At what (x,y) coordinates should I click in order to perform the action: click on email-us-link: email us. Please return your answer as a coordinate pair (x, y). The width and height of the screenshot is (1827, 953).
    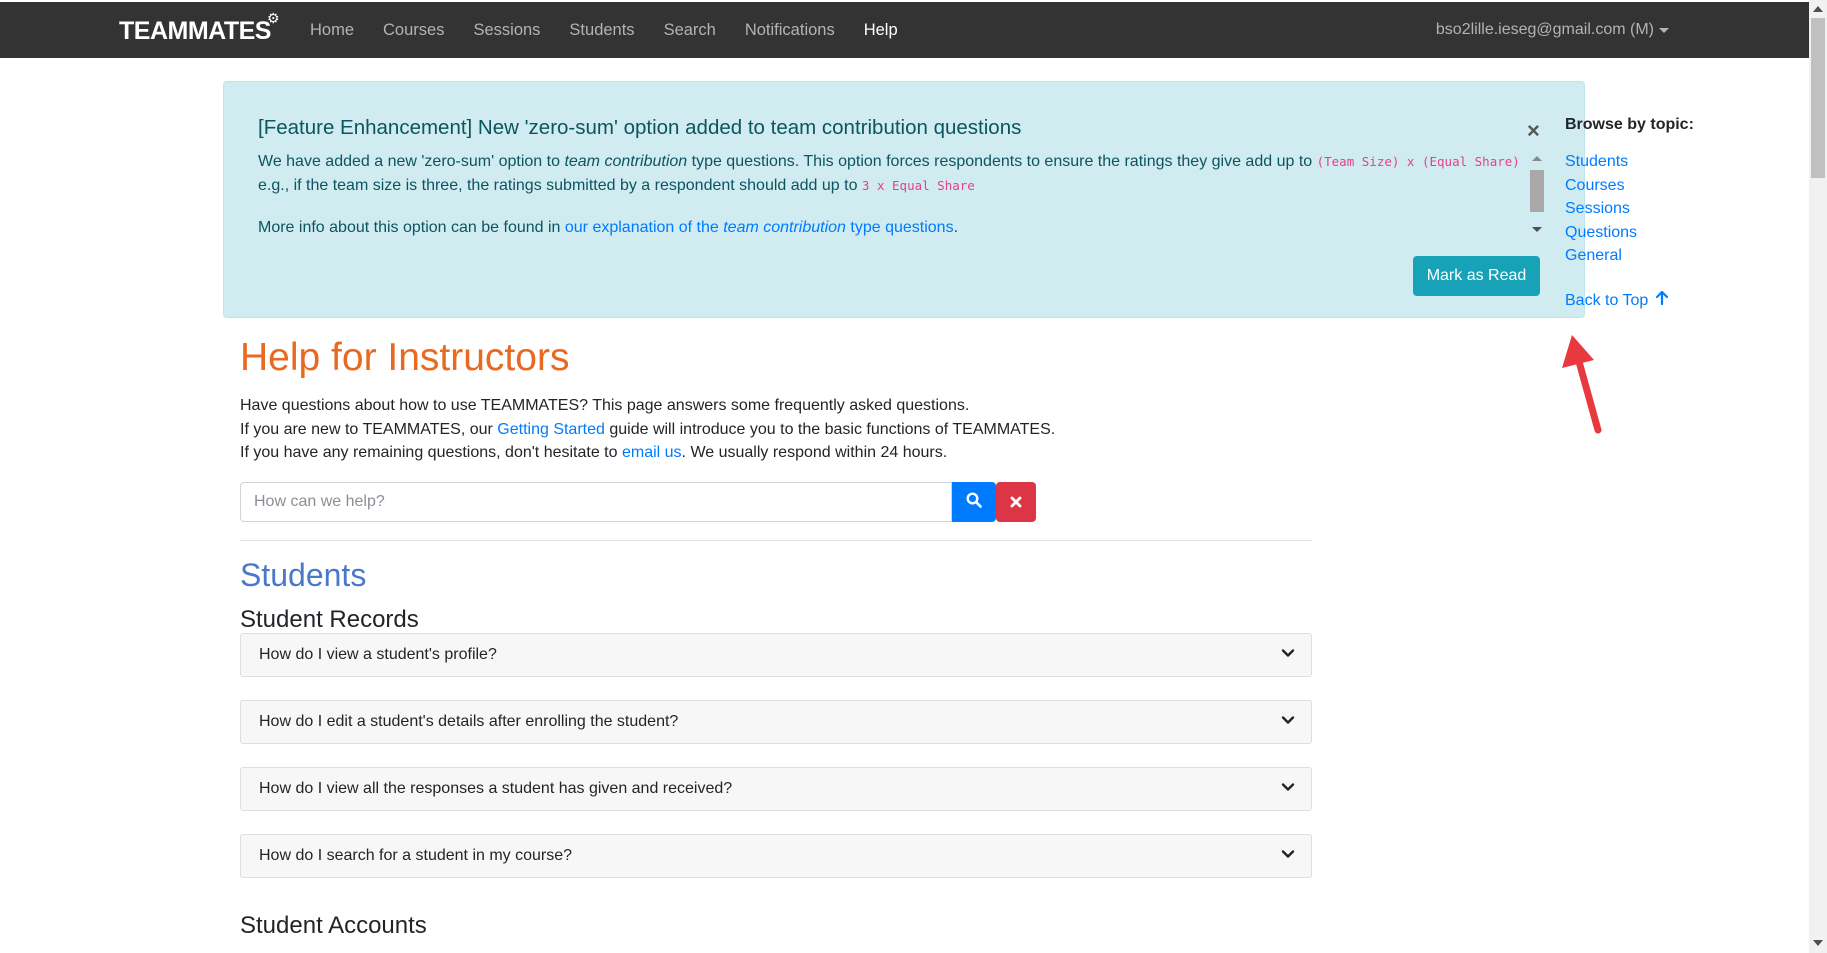
    Looking at the image, I should click on (652, 452).